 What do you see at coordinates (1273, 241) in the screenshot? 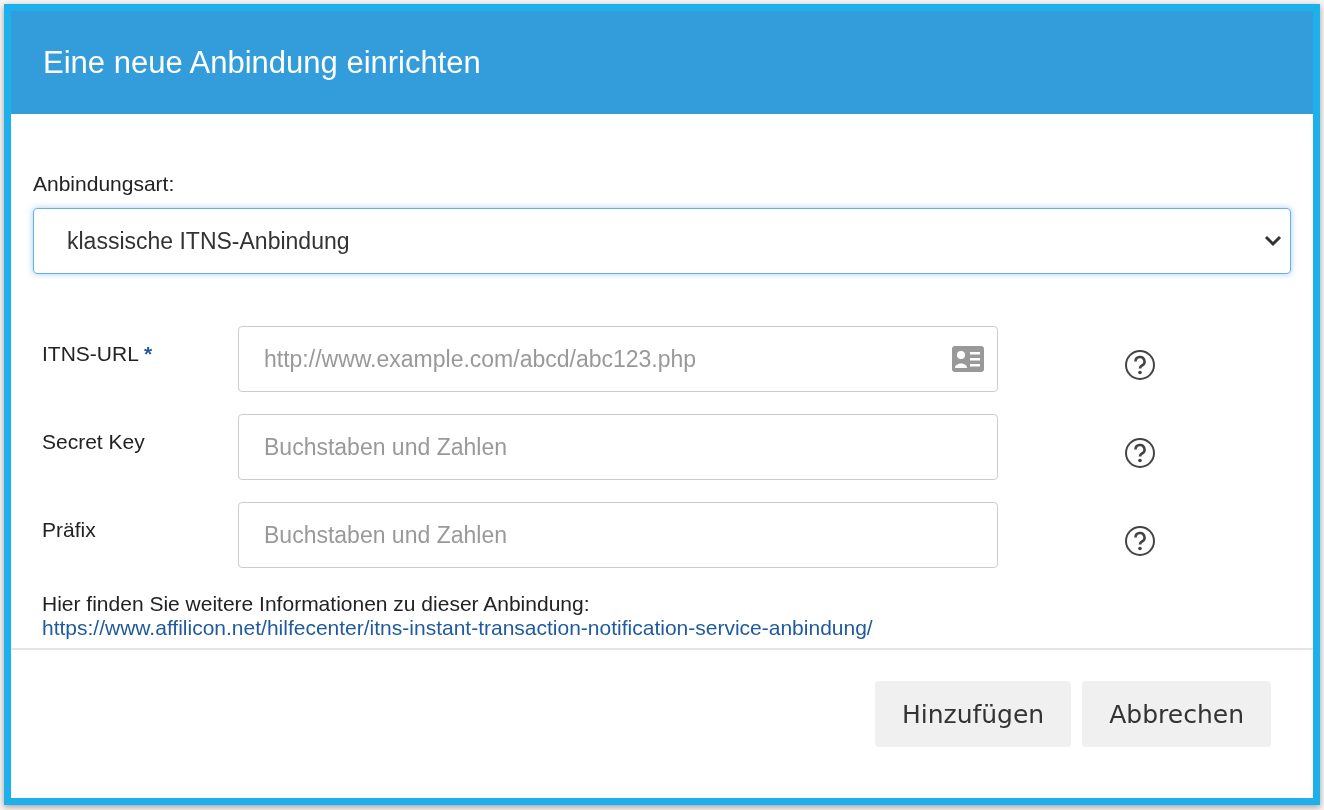
I see `chevron-icon` at bounding box center [1273, 241].